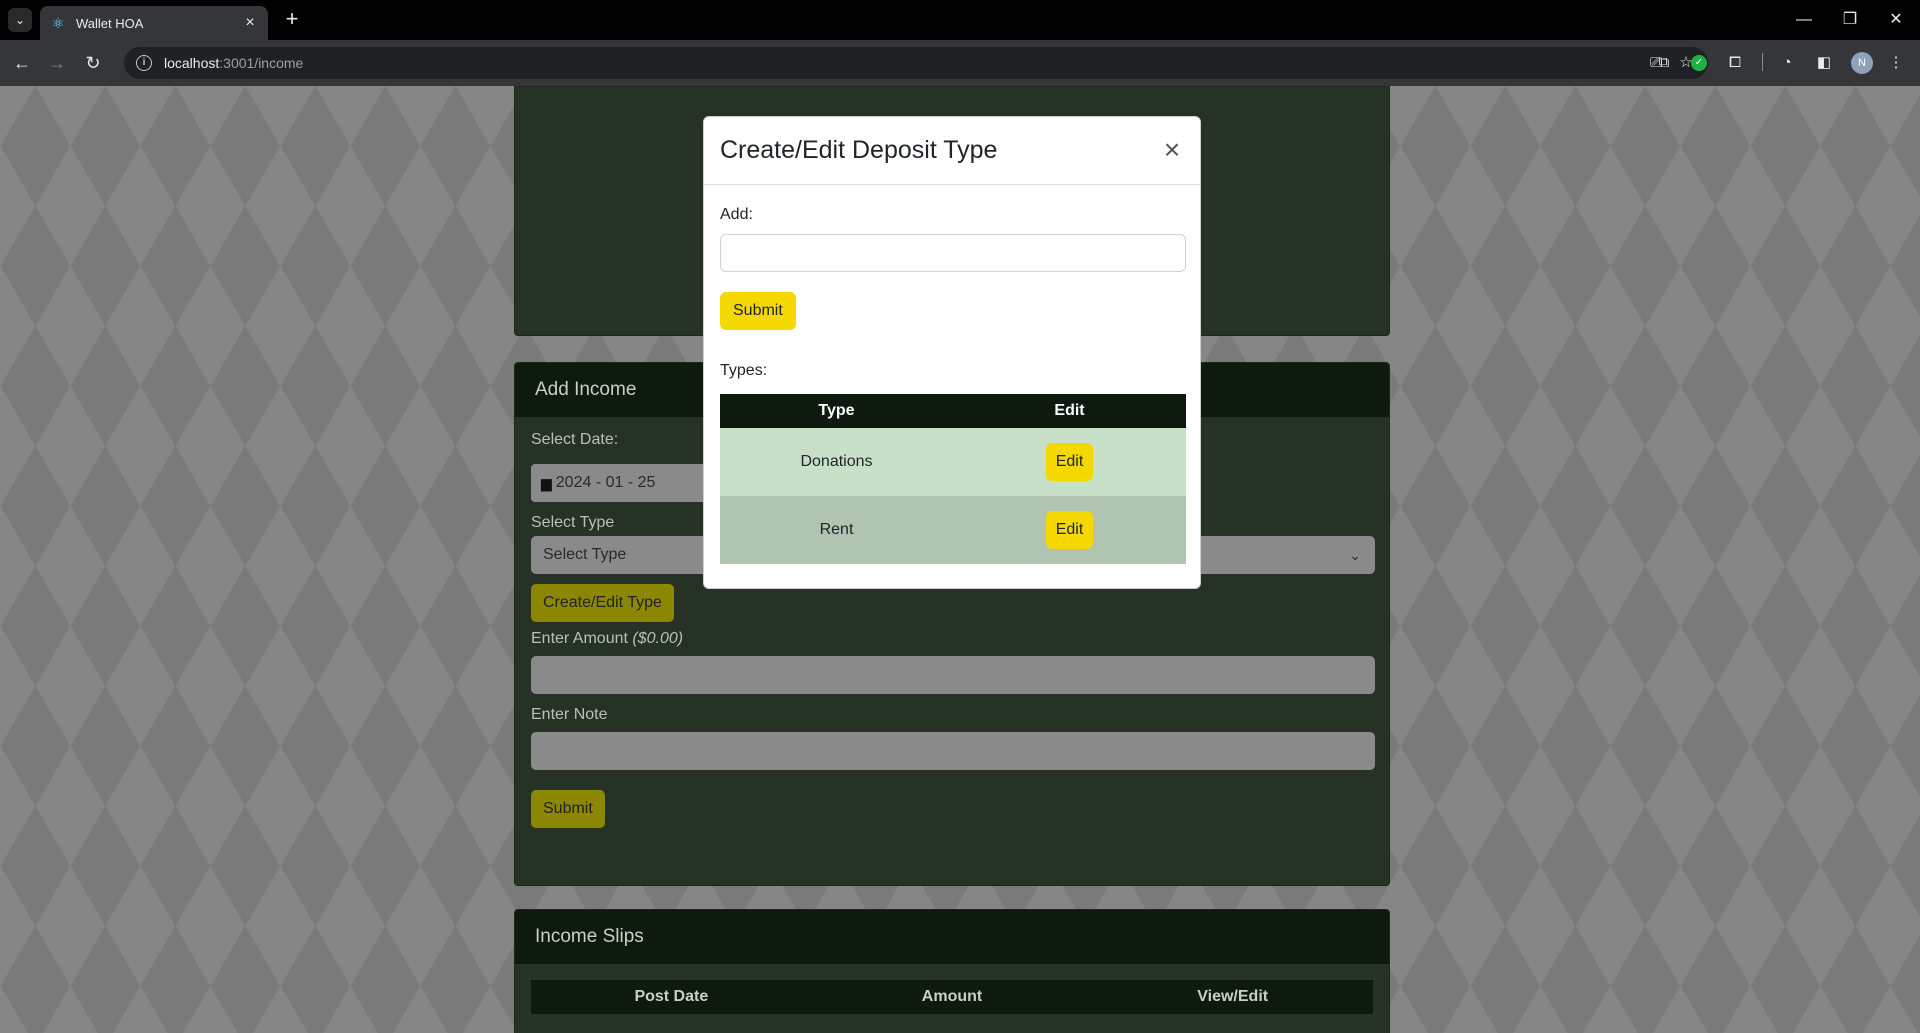 This screenshot has width=1920, height=1033. I want to click on reload-icon: ↻, so click(93, 63).